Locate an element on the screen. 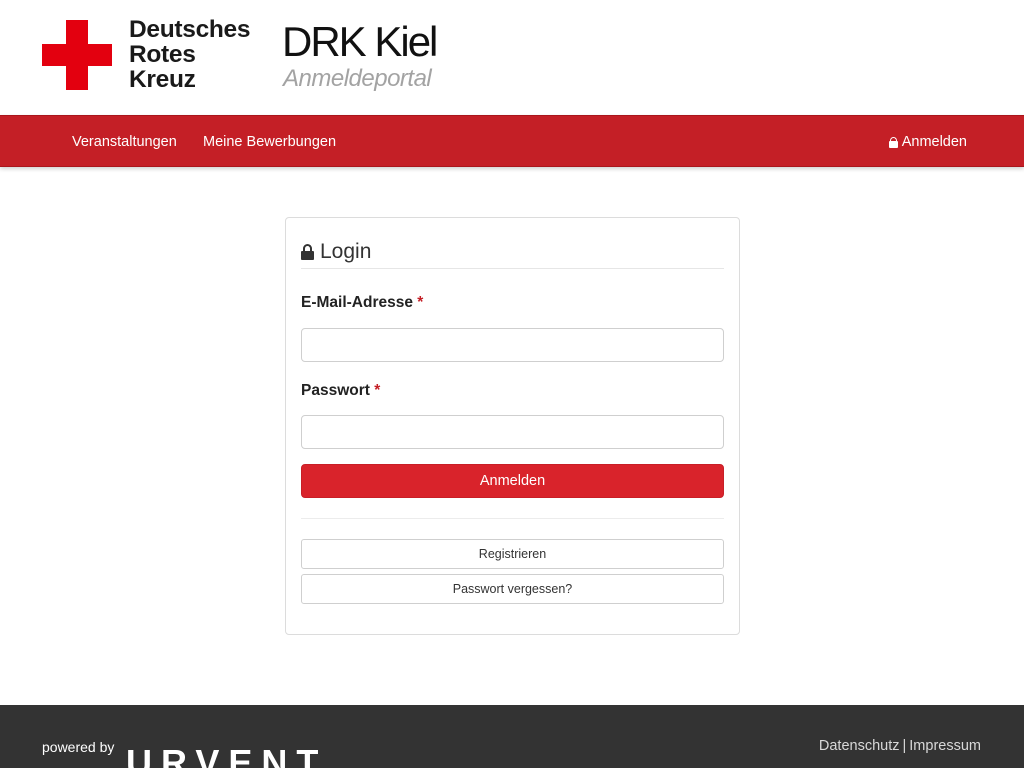  urvent-logo: URVENT is located at coordinates (231, 753).